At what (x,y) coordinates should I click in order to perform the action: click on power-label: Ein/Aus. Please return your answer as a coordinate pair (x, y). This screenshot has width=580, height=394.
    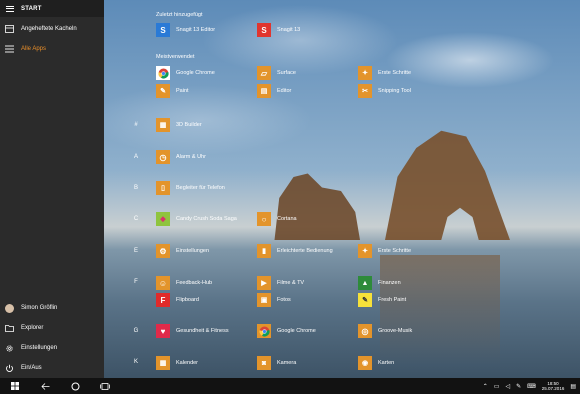
    Looking at the image, I should click on (31, 368).